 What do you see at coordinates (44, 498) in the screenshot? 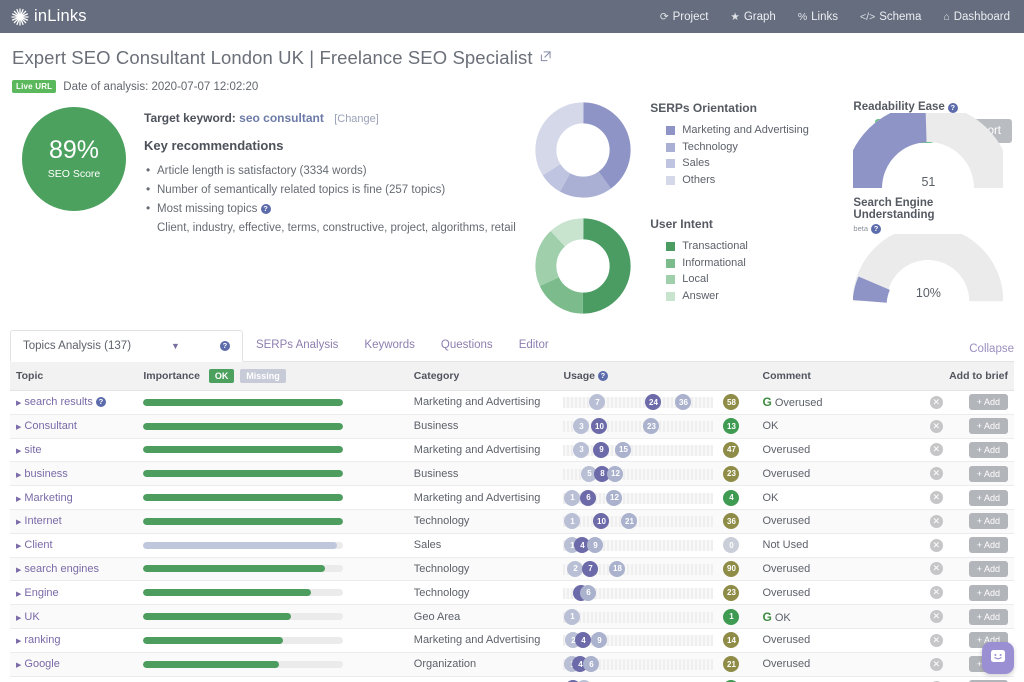
I see `topic-link: ▶ Marketing` at bounding box center [44, 498].